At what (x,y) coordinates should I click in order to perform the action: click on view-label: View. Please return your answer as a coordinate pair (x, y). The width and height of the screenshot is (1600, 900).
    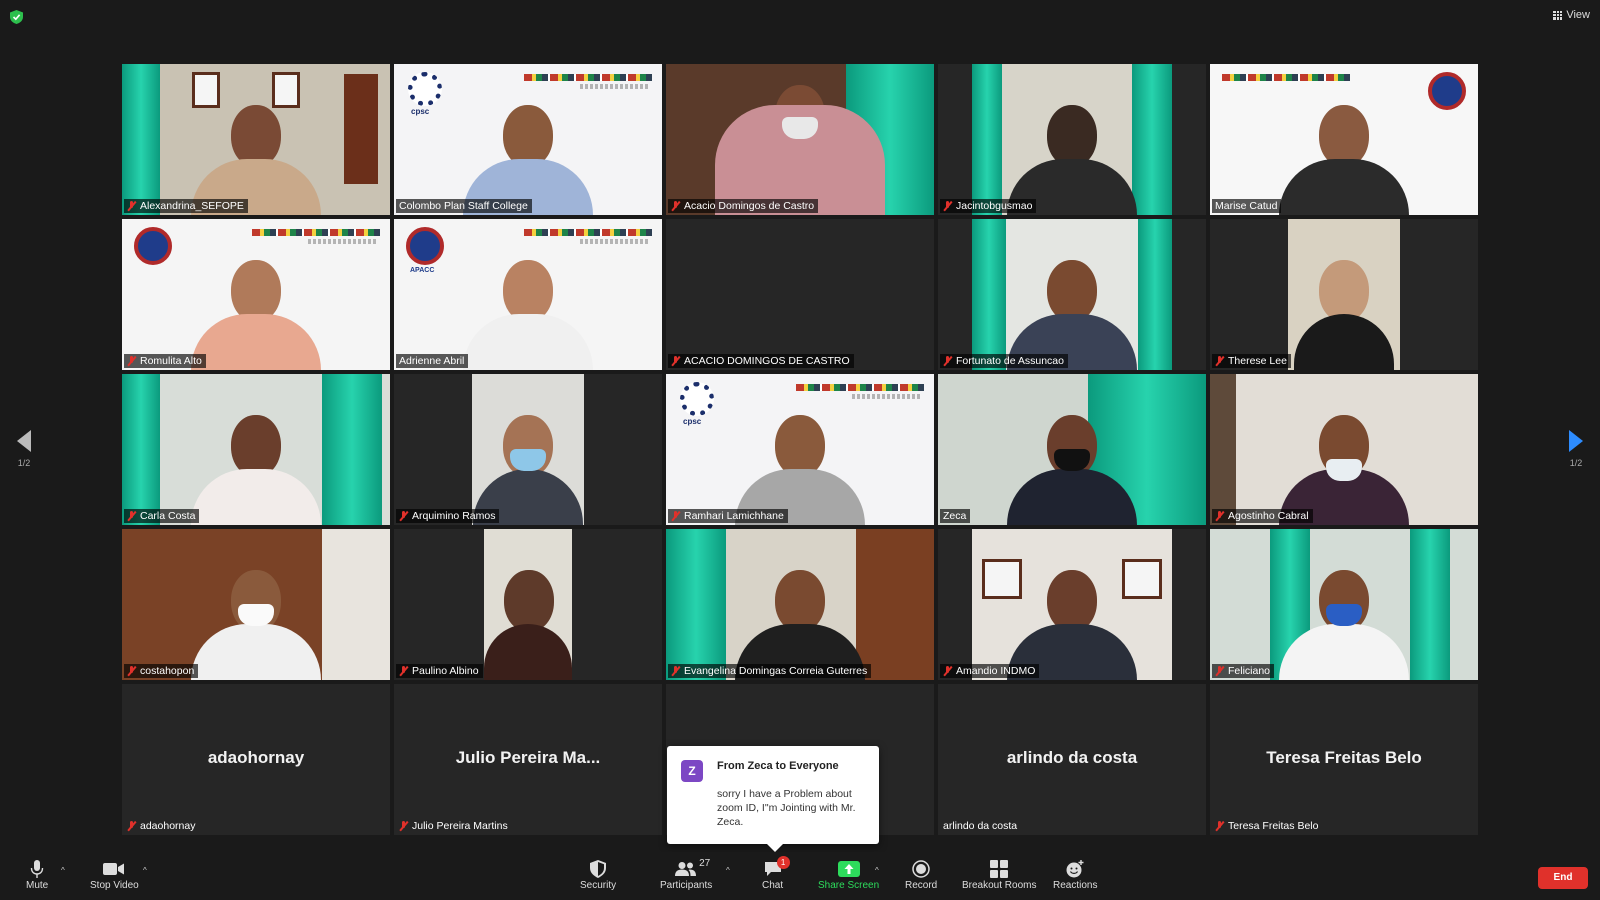
    Looking at the image, I should click on (1578, 15).